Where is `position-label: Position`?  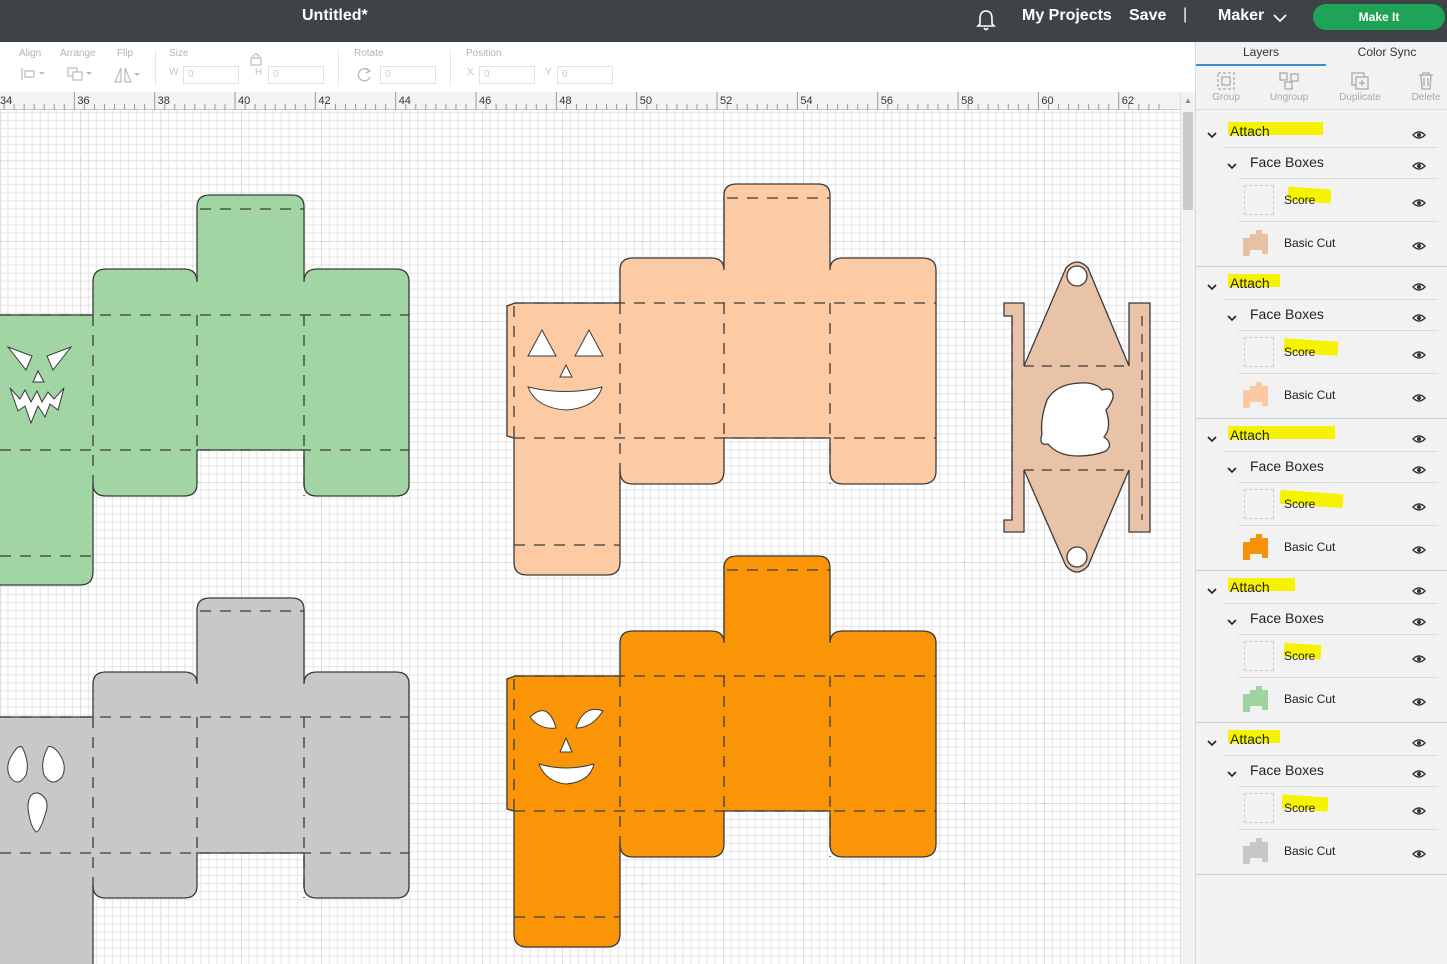 position-label: Position is located at coordinates (484, 53).